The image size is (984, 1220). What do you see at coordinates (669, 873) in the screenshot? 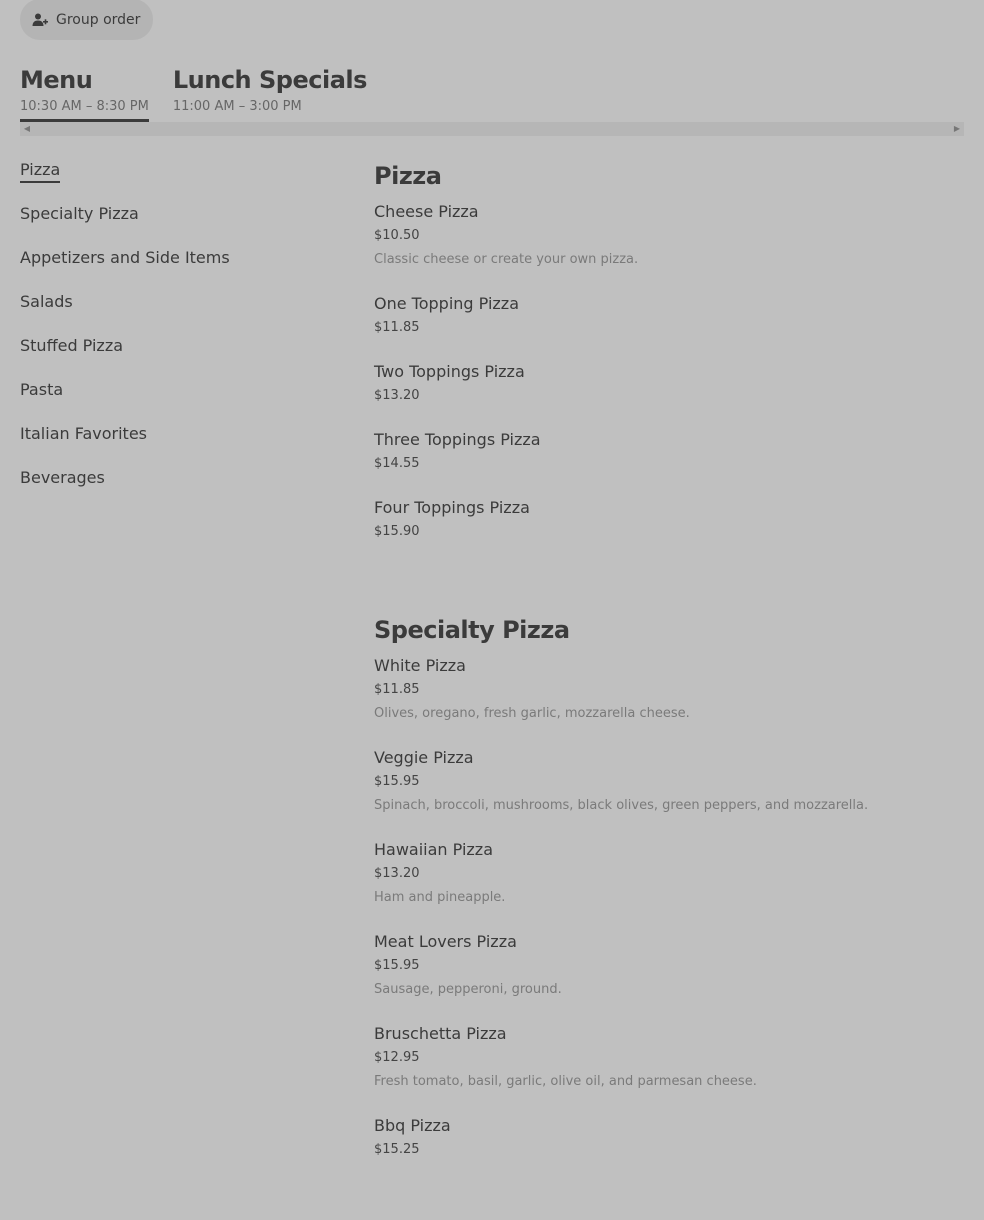
I see `menu-item: Hawaiian Pizza $13.20 Ham and pineapple.` at bounding box center [669, 873].